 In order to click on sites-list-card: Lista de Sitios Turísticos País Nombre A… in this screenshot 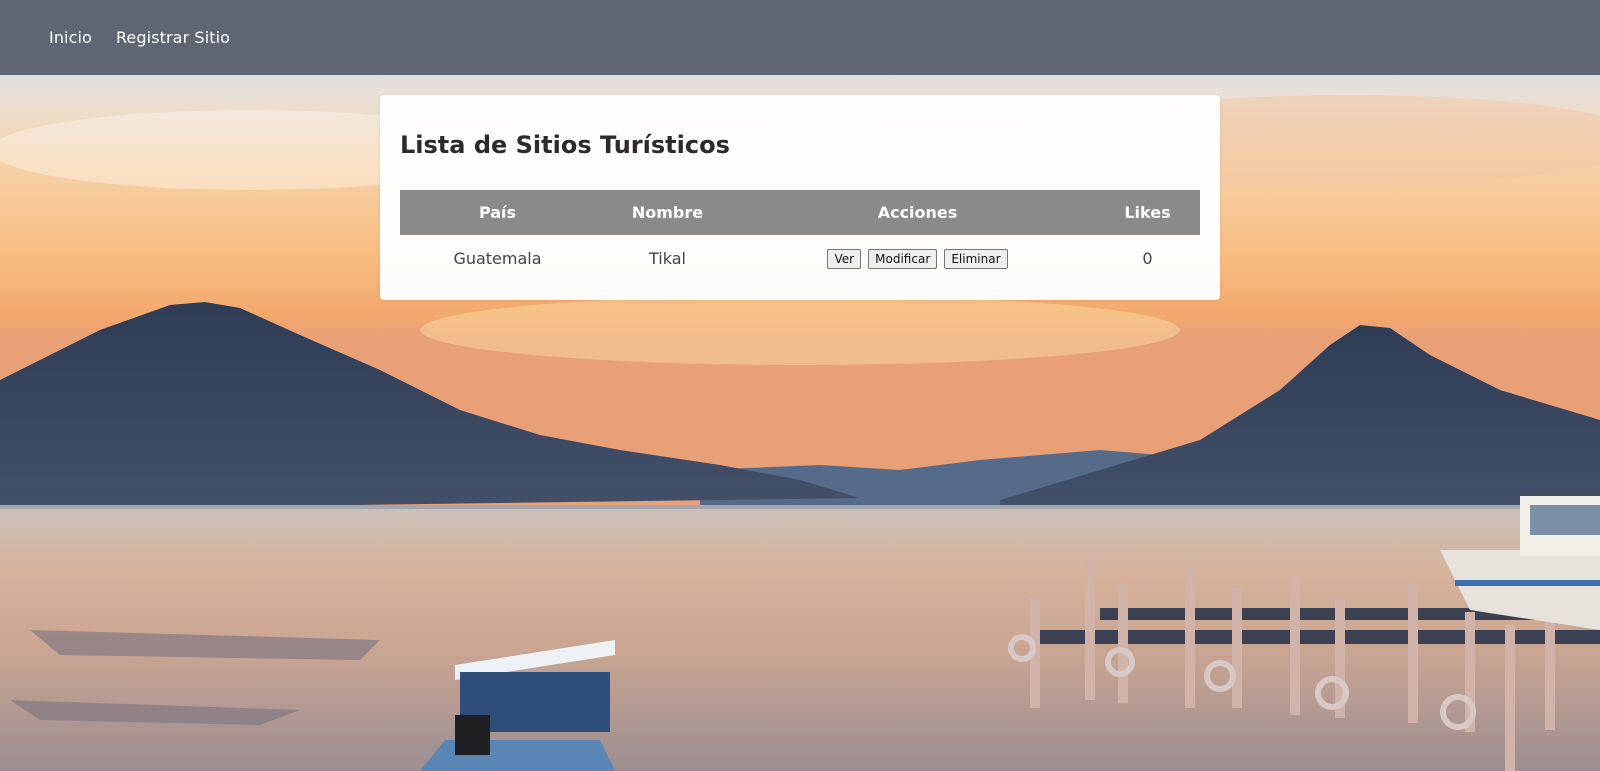, I will do `click(800, 197)`.